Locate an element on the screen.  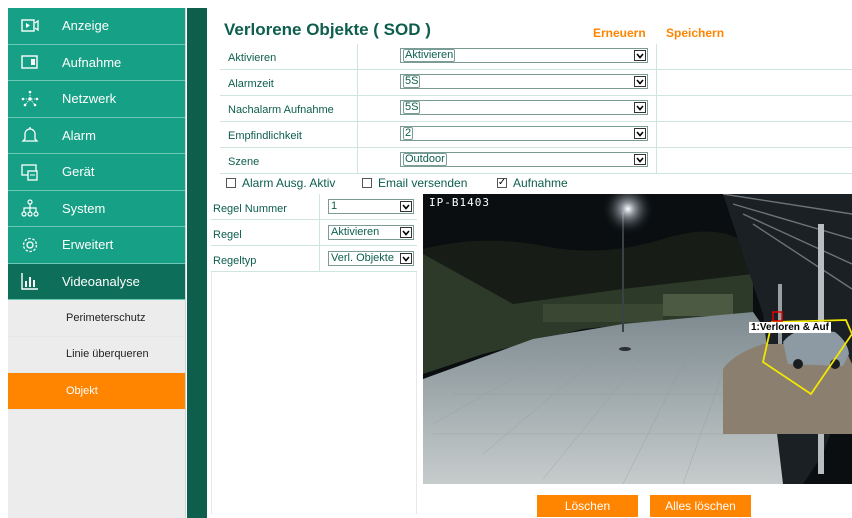
form-row-szene: Szene Outdoor is located at coordinates (536, 161).